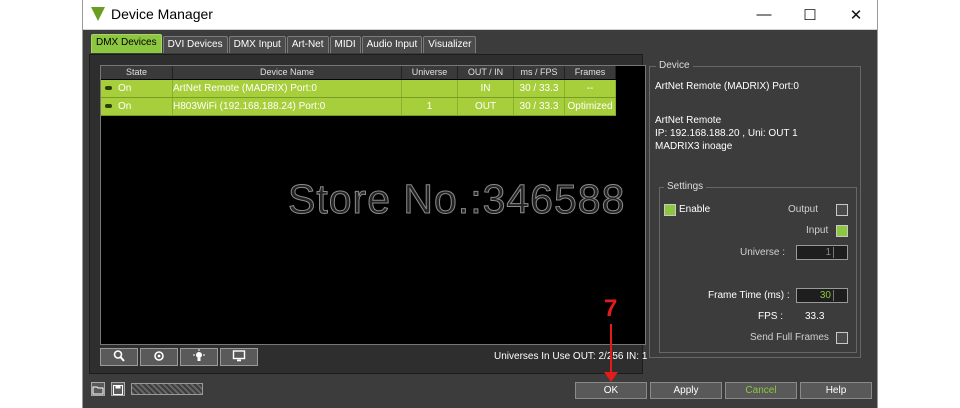 This screenshot has height=408, width=960. I want to click on frame-time-label: Frame Time (ms) :, so click(749, 295).